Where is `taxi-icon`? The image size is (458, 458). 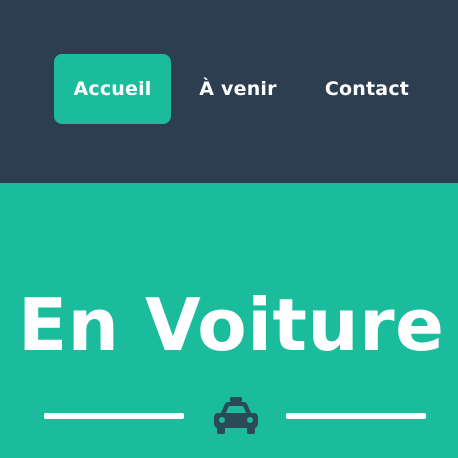
taxi-icon is located at coordinates (236, 415).